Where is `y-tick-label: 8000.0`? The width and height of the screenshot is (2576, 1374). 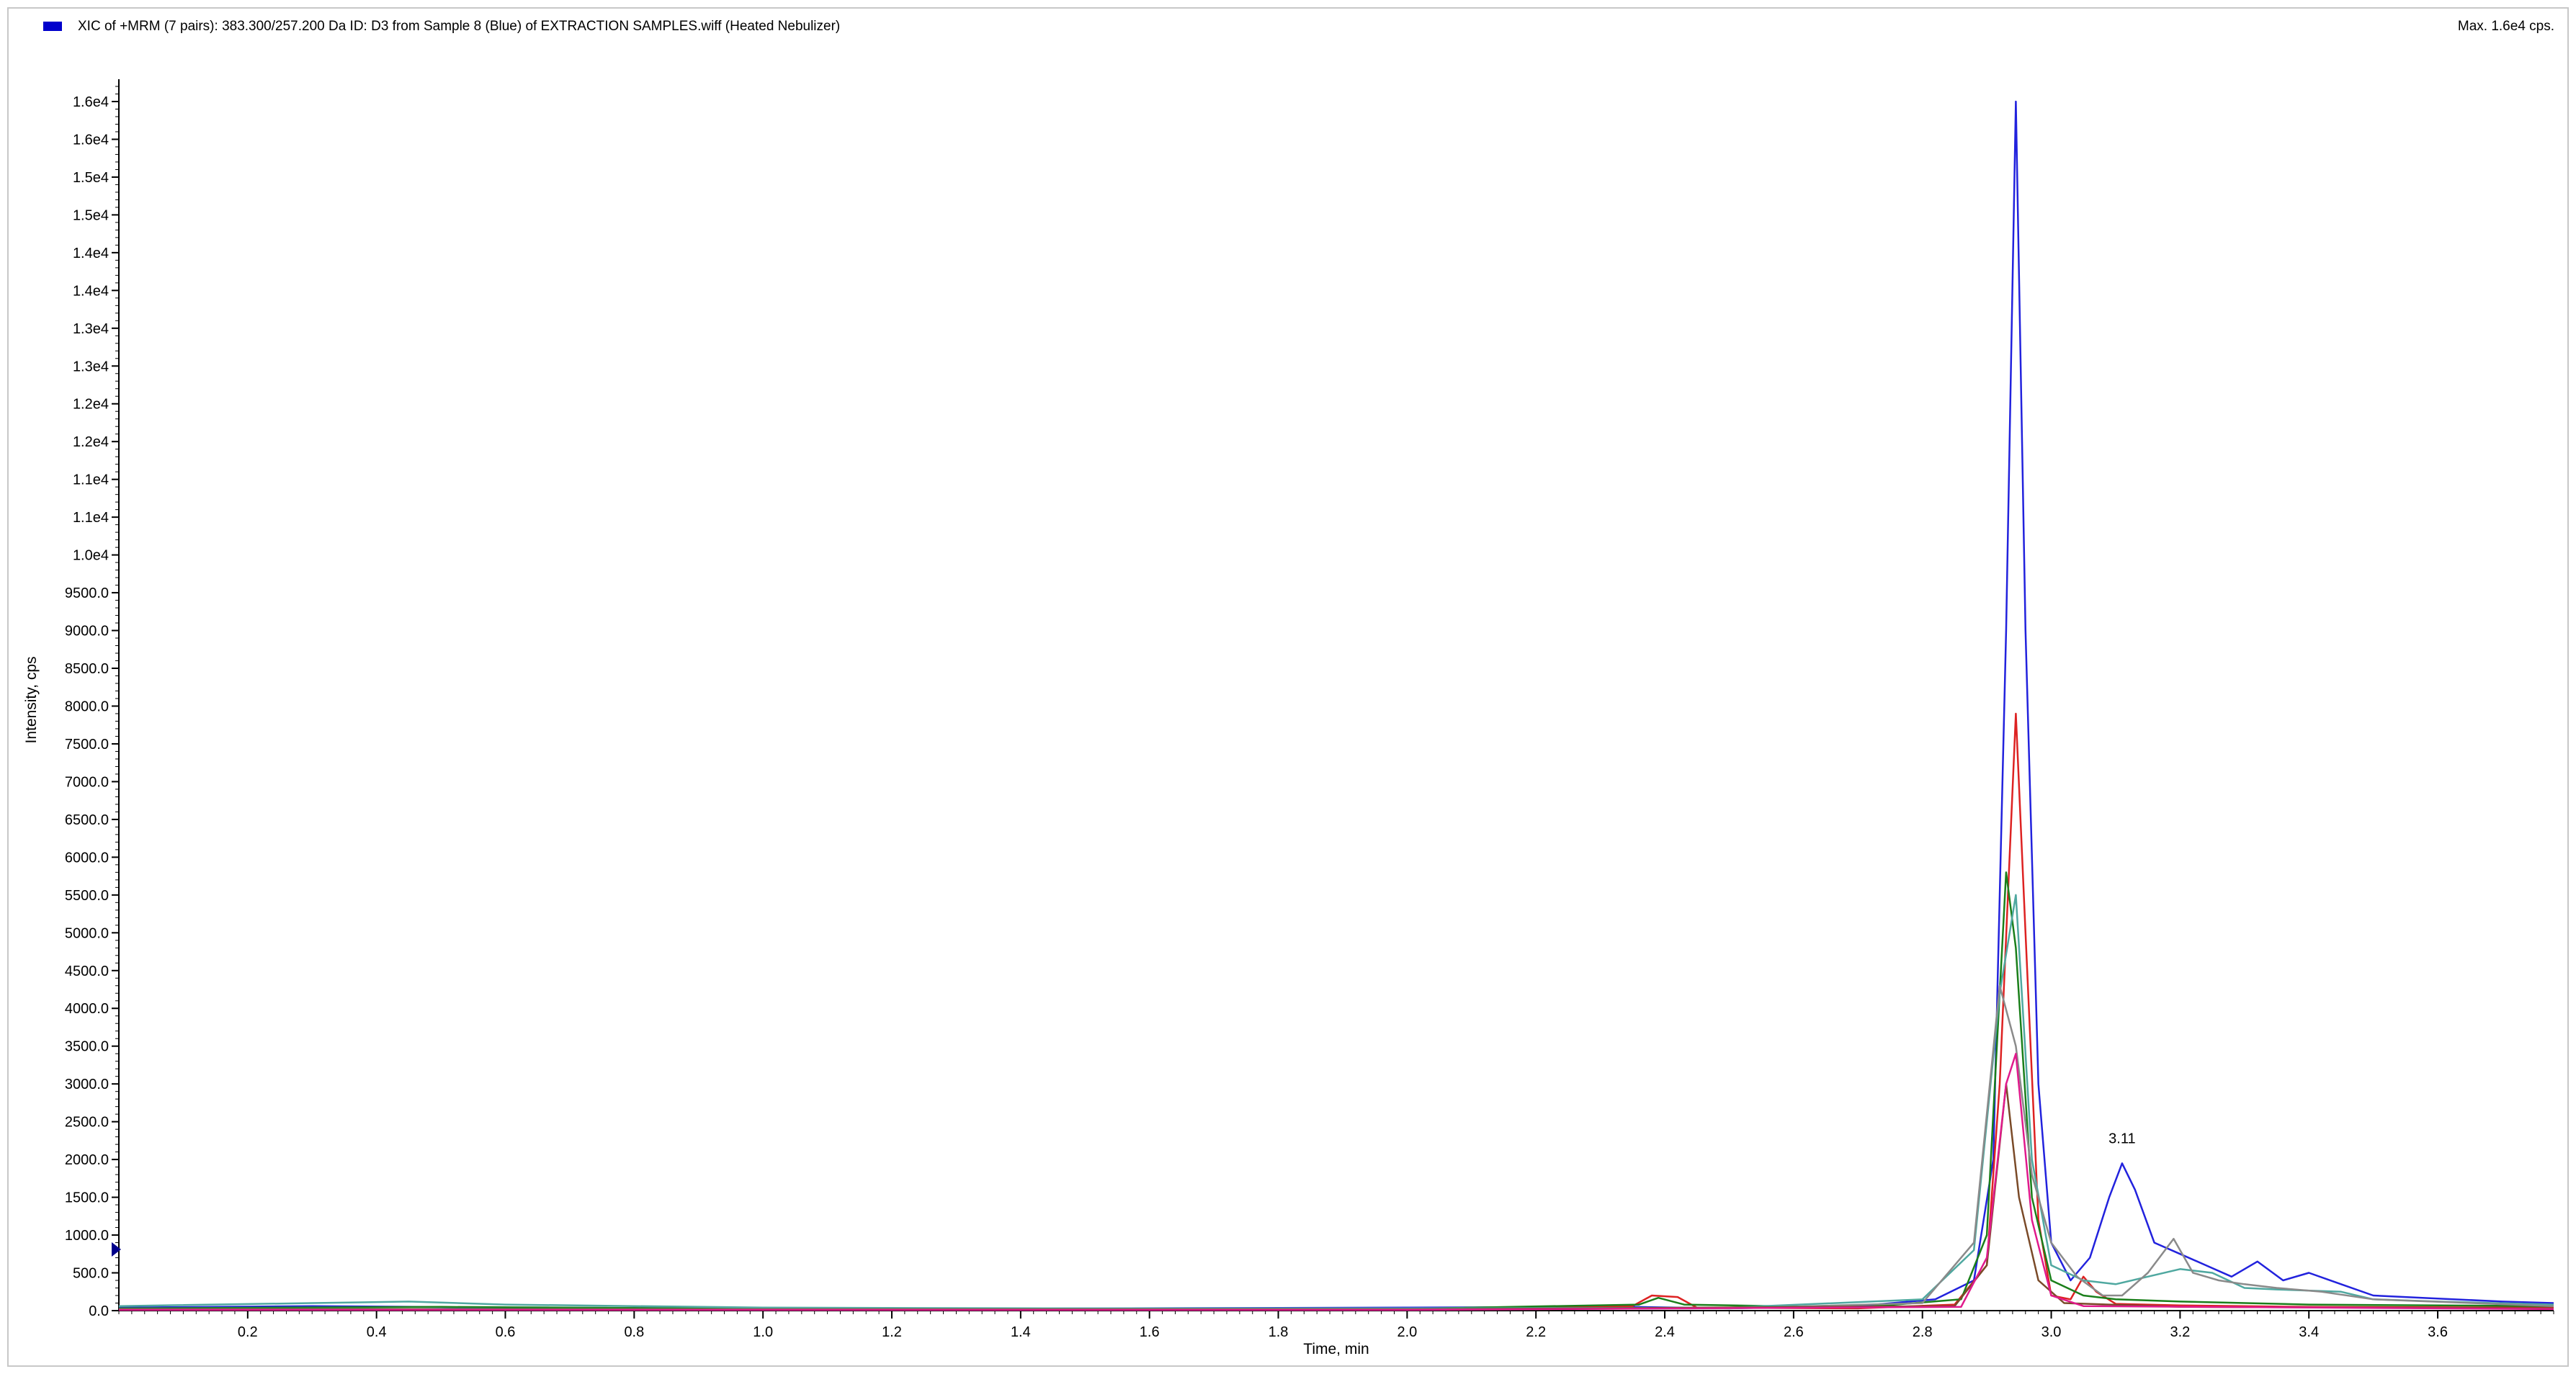
y-tick-label: 8000.0 is located at coordinates (87, 706).